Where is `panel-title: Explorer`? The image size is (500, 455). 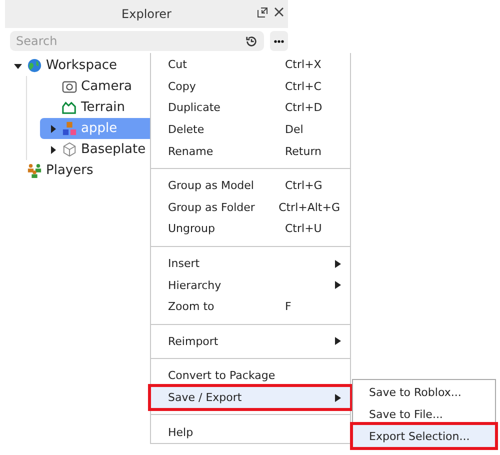 panel-title: Explorer is located at coordinates (147, 14).